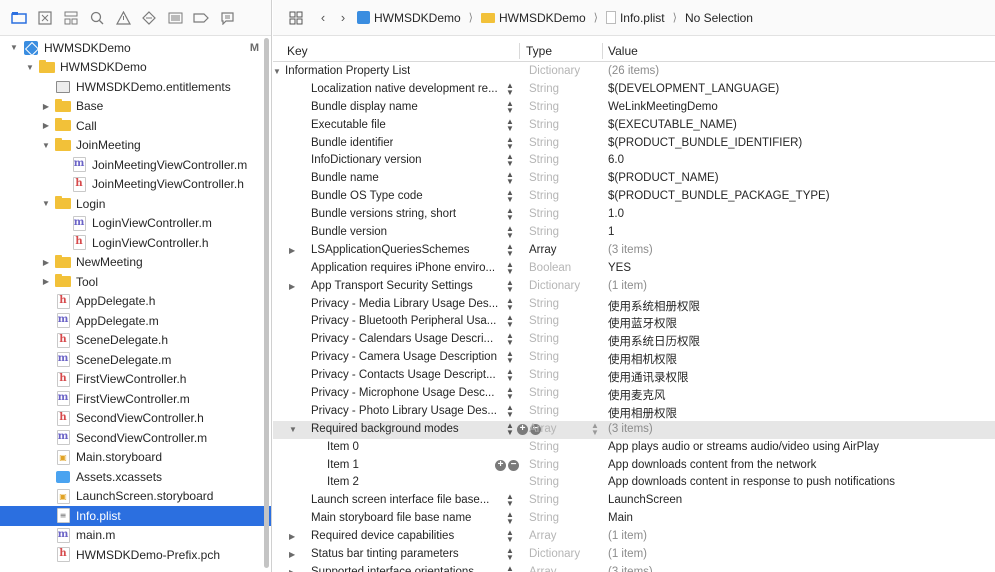 This screenshot has width=995, height=572. What do you see at coordinates (623, 51) in the screenshot?
I see `column-header-value: Value` at bounding box center [623, 51].